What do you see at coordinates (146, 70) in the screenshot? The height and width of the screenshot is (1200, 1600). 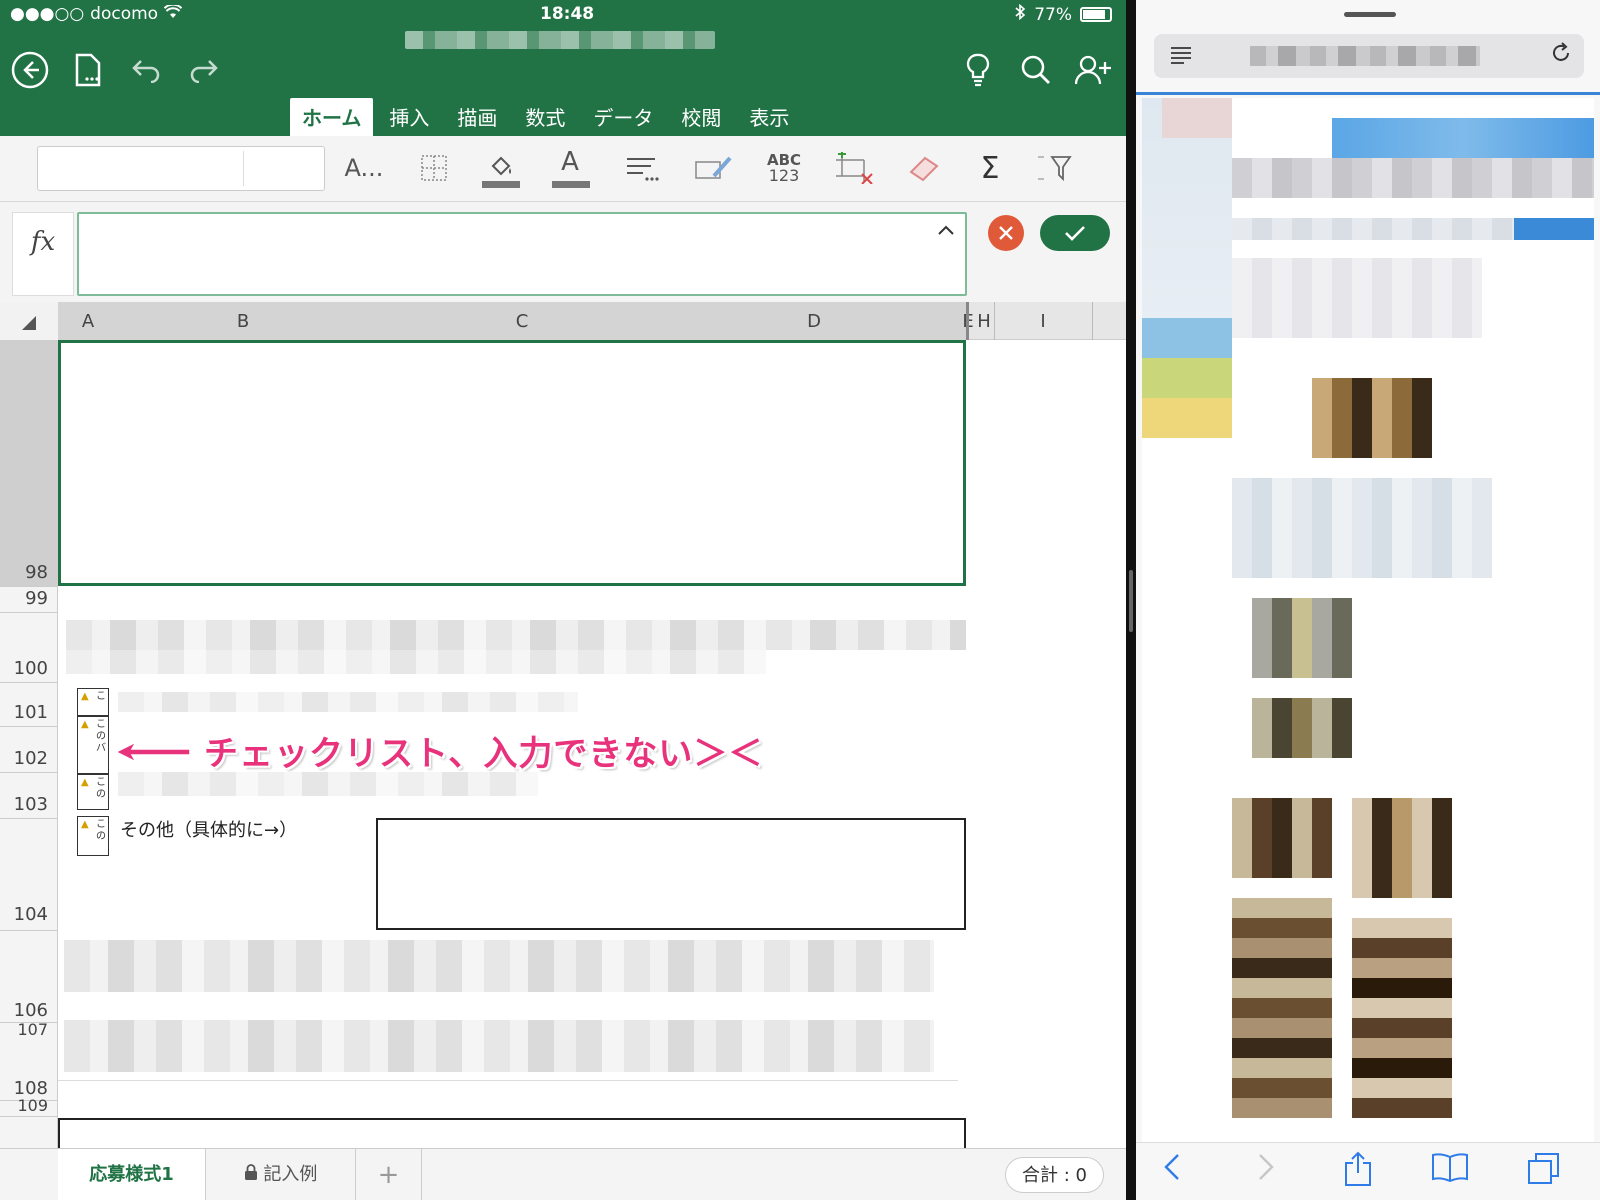 I see `undo-icon` at bounding box center [146, 70].